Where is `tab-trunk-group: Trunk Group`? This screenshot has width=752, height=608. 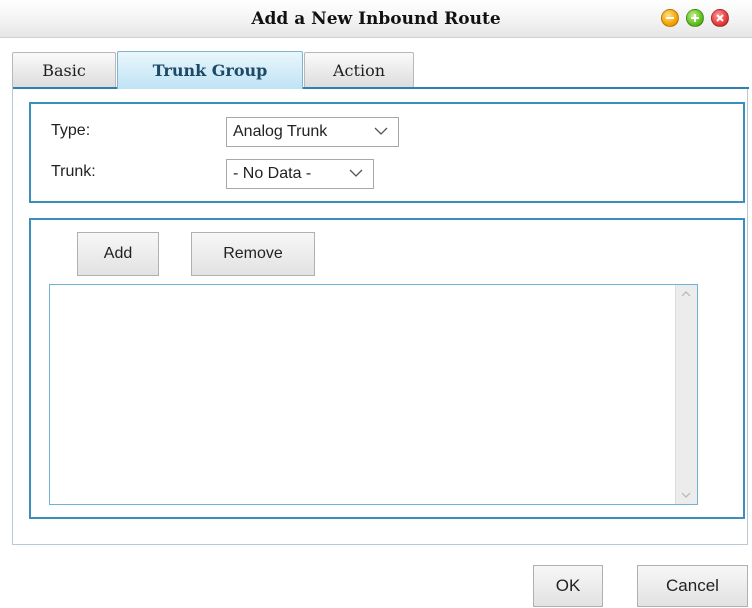 tab-trunk-group: Trunk Group is located at coordinates (210, 70).